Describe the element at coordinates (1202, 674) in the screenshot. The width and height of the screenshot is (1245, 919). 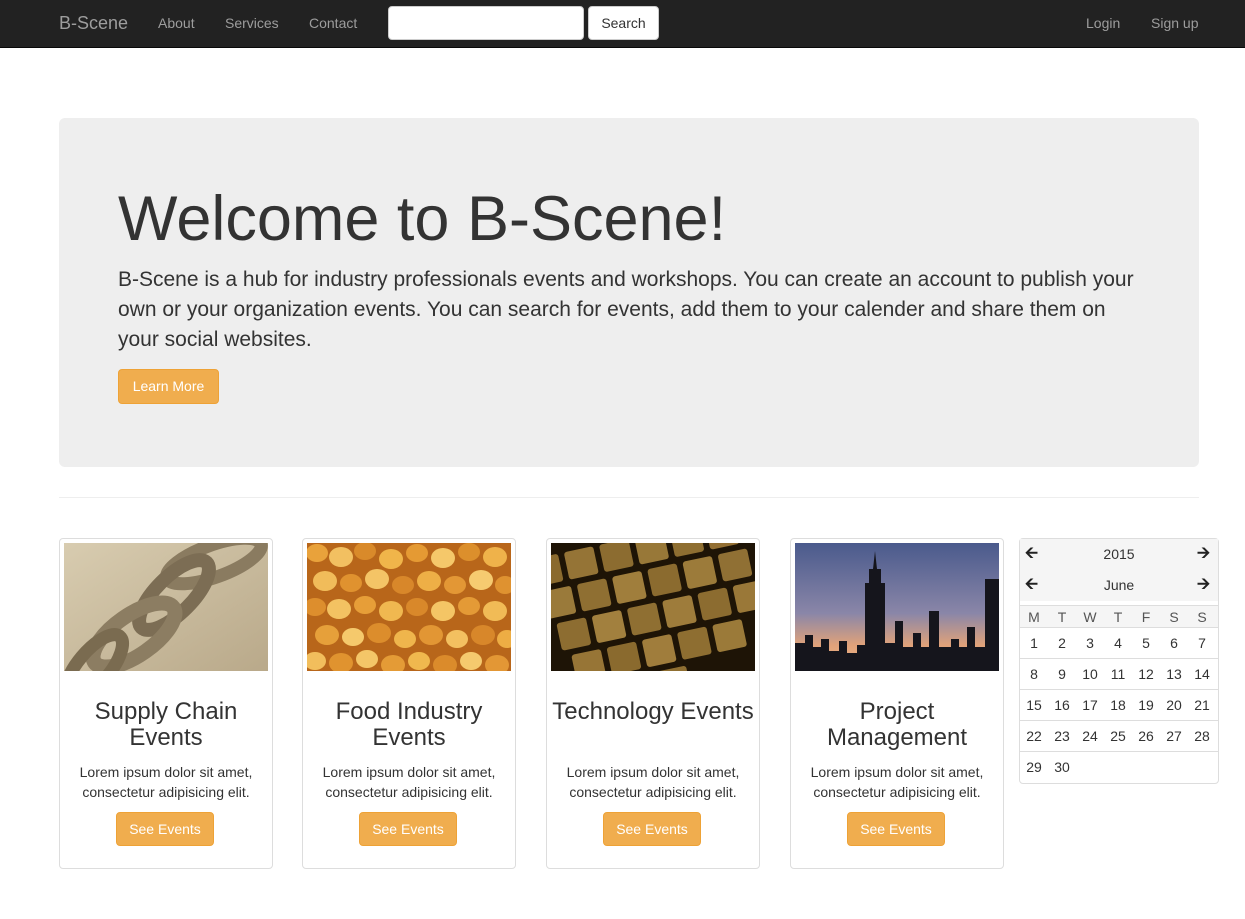
I see `calendar-day: 14` at that location.